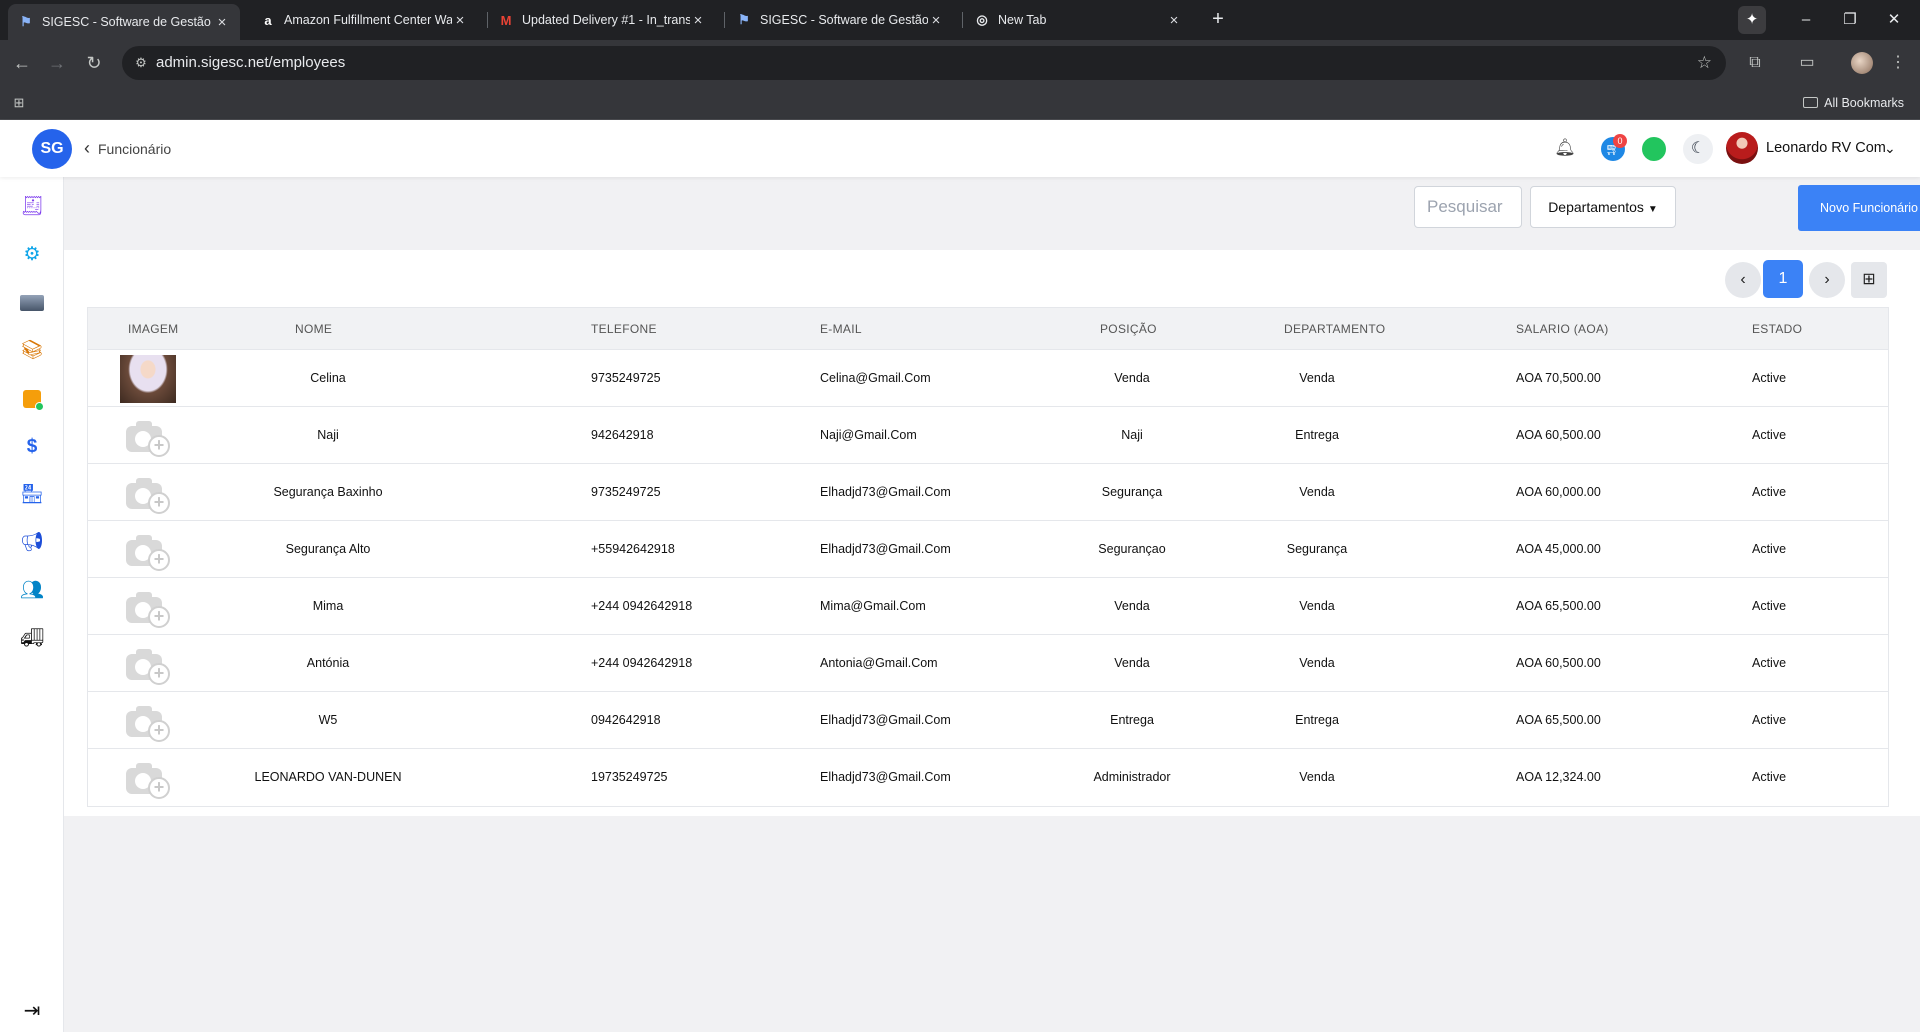  What do you see at coordinates (32, 399) in the screenshot?
I see `package-icon` at bounding box center [32, 399].